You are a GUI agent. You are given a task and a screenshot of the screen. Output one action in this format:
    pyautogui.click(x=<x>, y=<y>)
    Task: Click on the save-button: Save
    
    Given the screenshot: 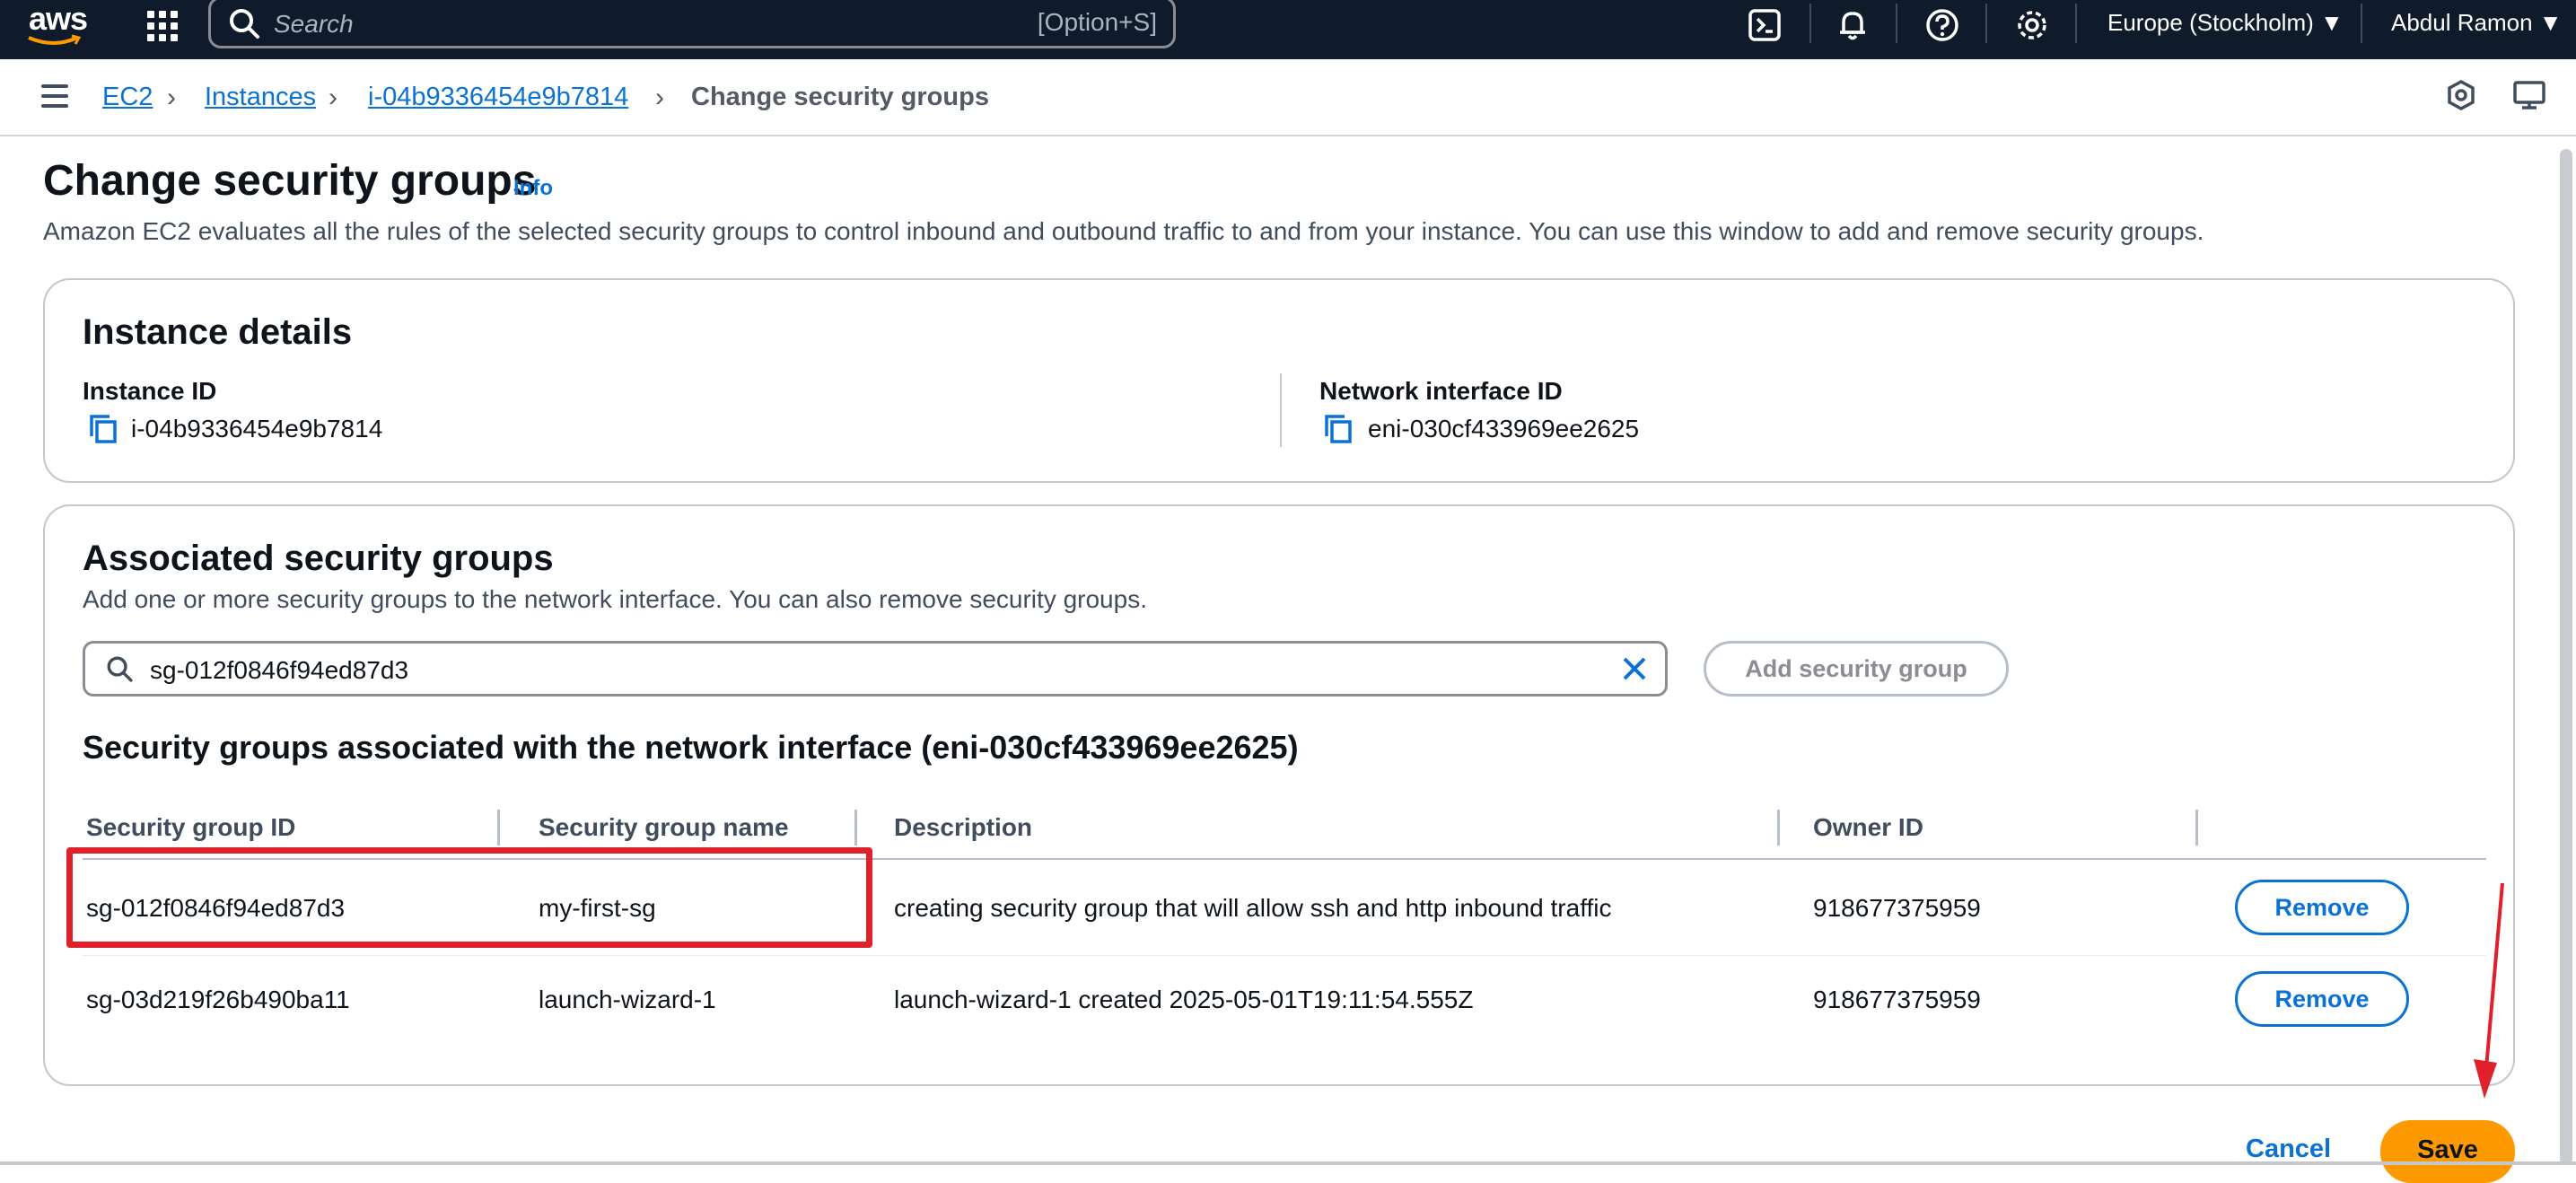 What is the action you would take?
    pyautogui.click(x=2447, y=1152)
    